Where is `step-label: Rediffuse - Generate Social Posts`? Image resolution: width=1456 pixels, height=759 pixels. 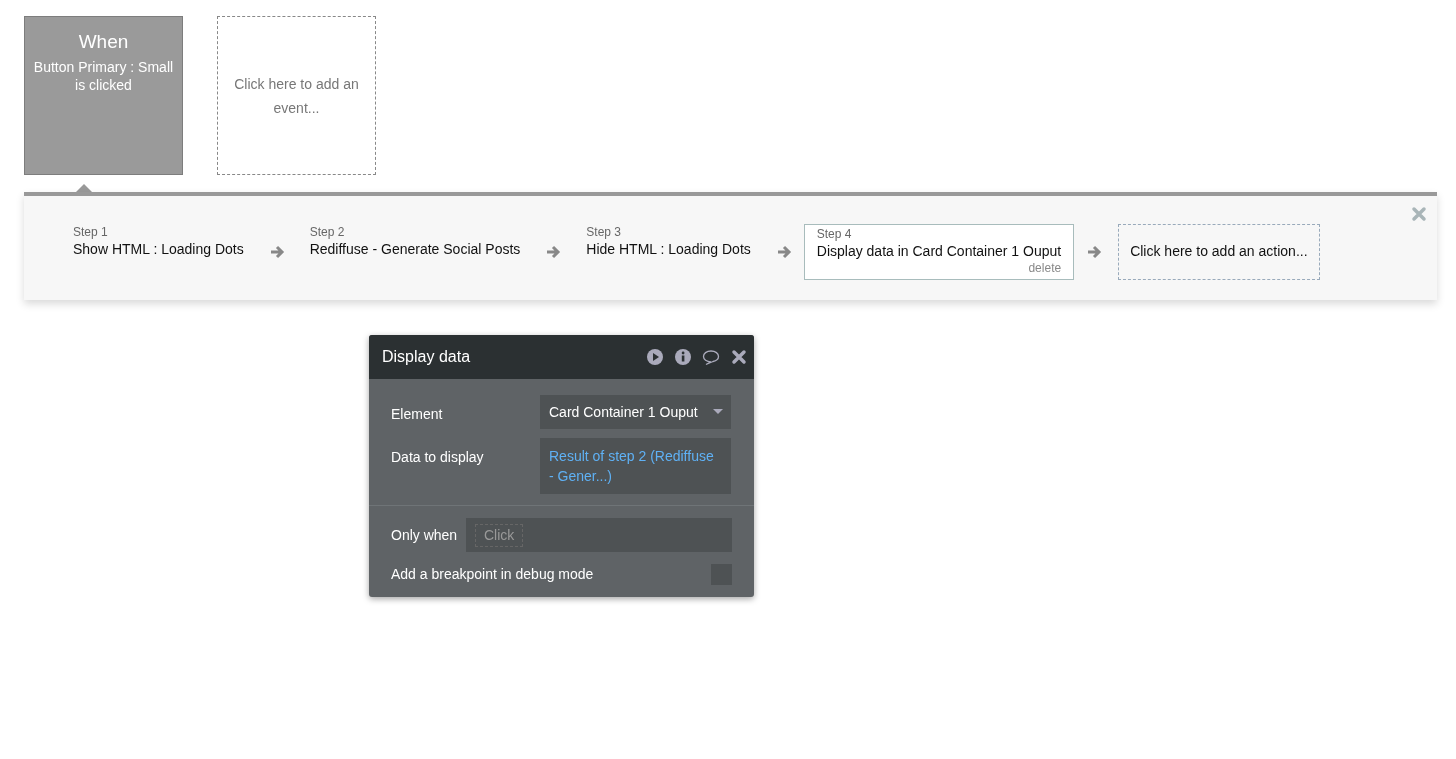
step-label: Rediffuse - Generate Social Posts is located at coordinates (415, 249).